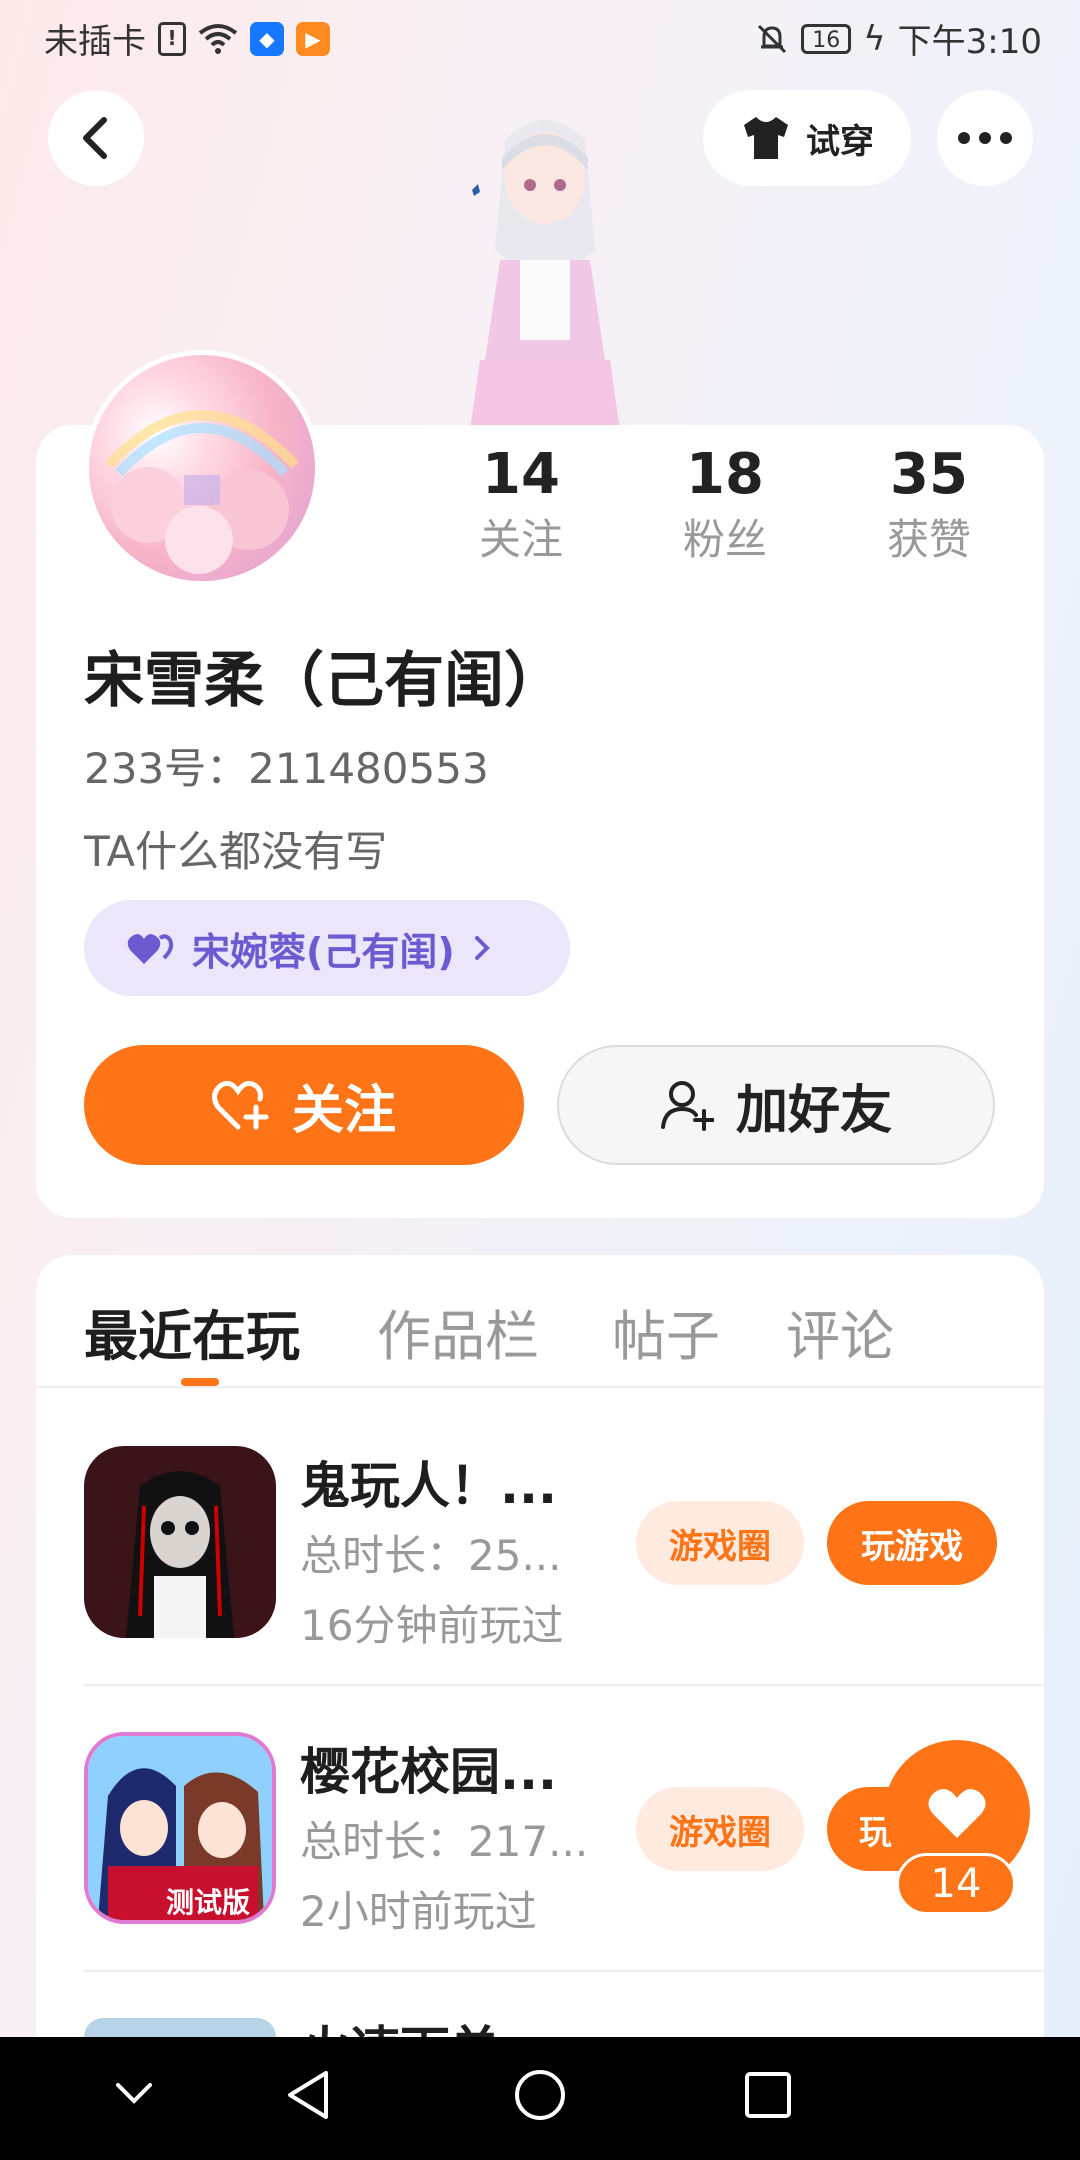 This screenshot has height=2160, width=1080. What do you see at coordinates (172, 38) in the screenshot?
I see `sim-icon: !` at bounding box center [172, 38].